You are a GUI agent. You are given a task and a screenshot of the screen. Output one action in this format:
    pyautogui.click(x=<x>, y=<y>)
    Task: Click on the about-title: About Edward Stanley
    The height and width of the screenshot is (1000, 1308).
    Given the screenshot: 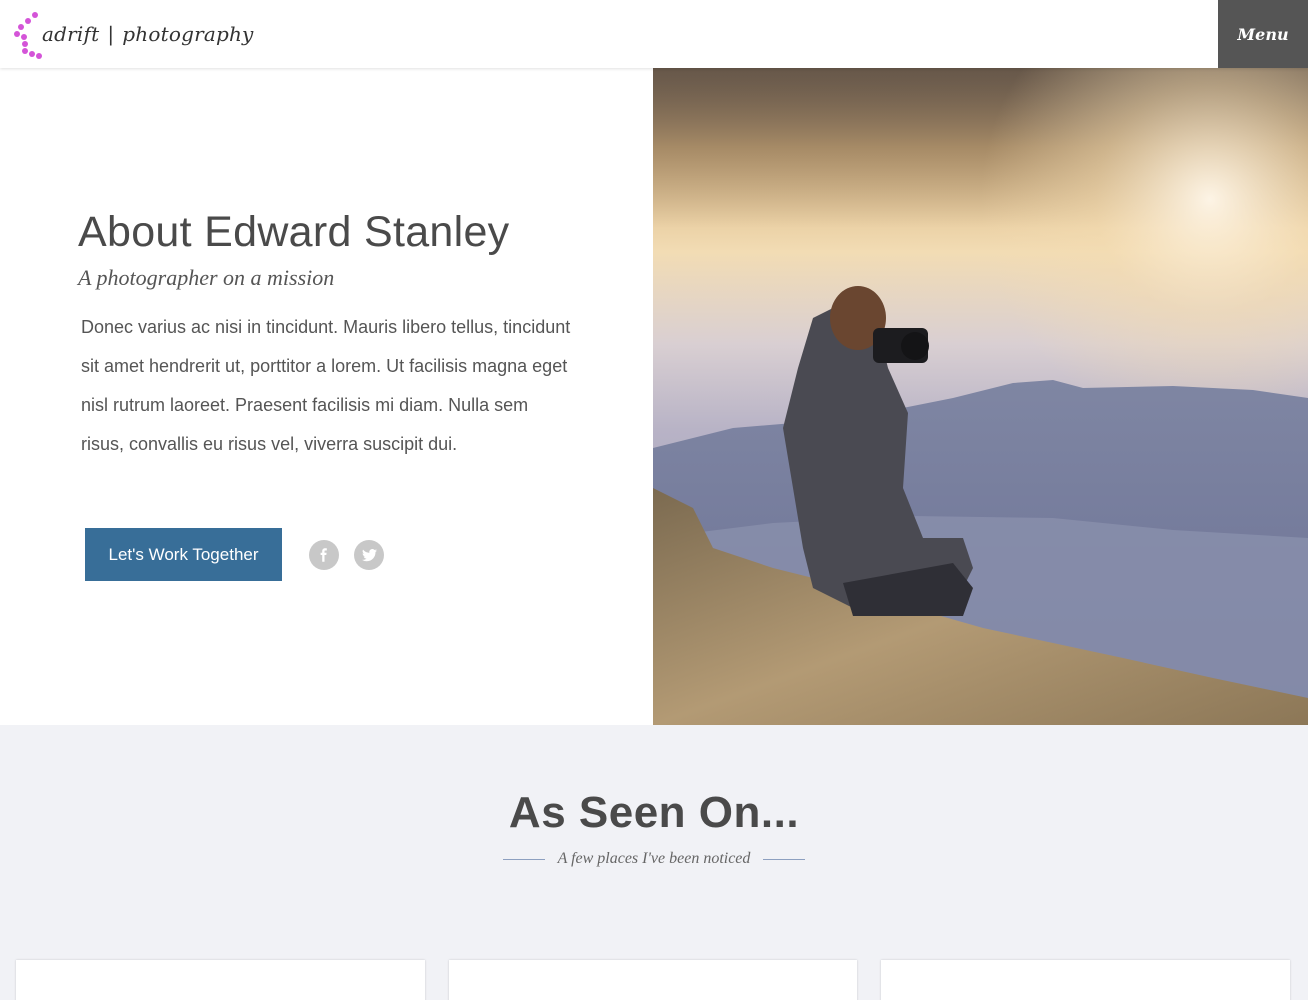 What is the action you would take?
    pyautogui.click(x=294, y=232)
    